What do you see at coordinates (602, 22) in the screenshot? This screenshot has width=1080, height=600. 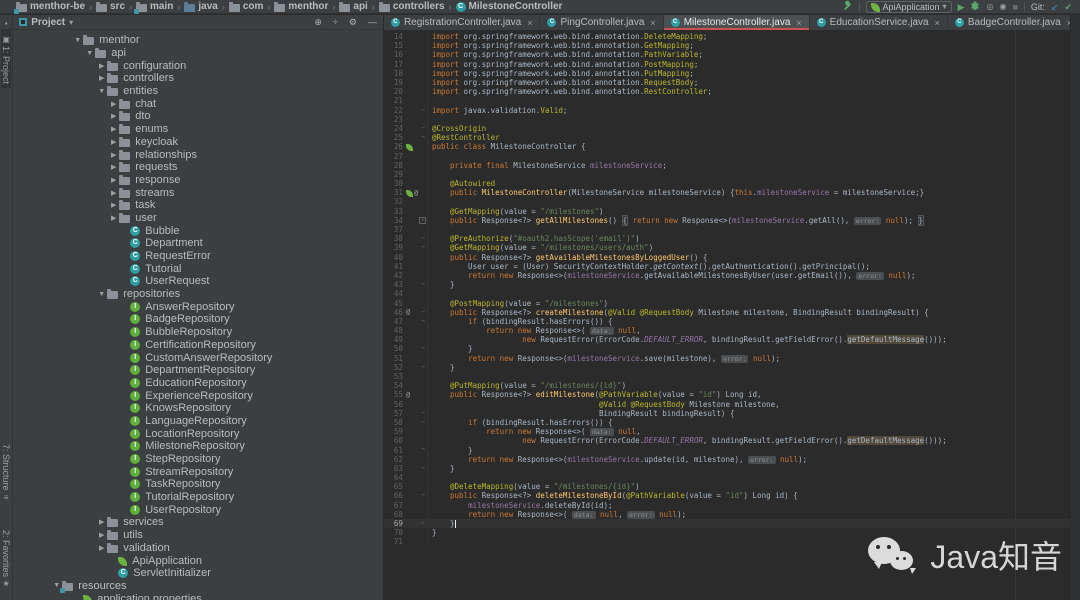 I see `editor-tab: C PingController.java ×` at bounding box center [602, 22].